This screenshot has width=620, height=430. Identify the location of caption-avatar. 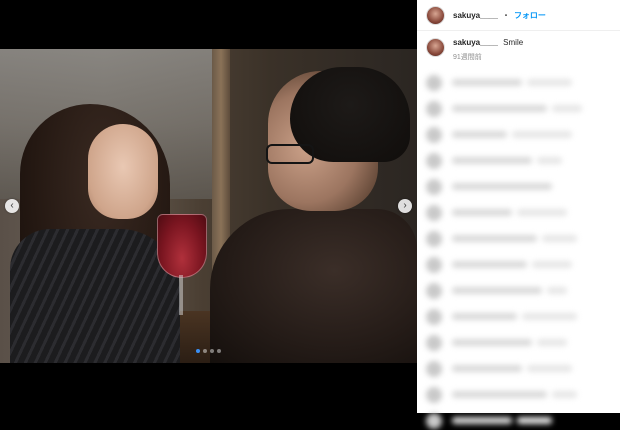
(435, 47).